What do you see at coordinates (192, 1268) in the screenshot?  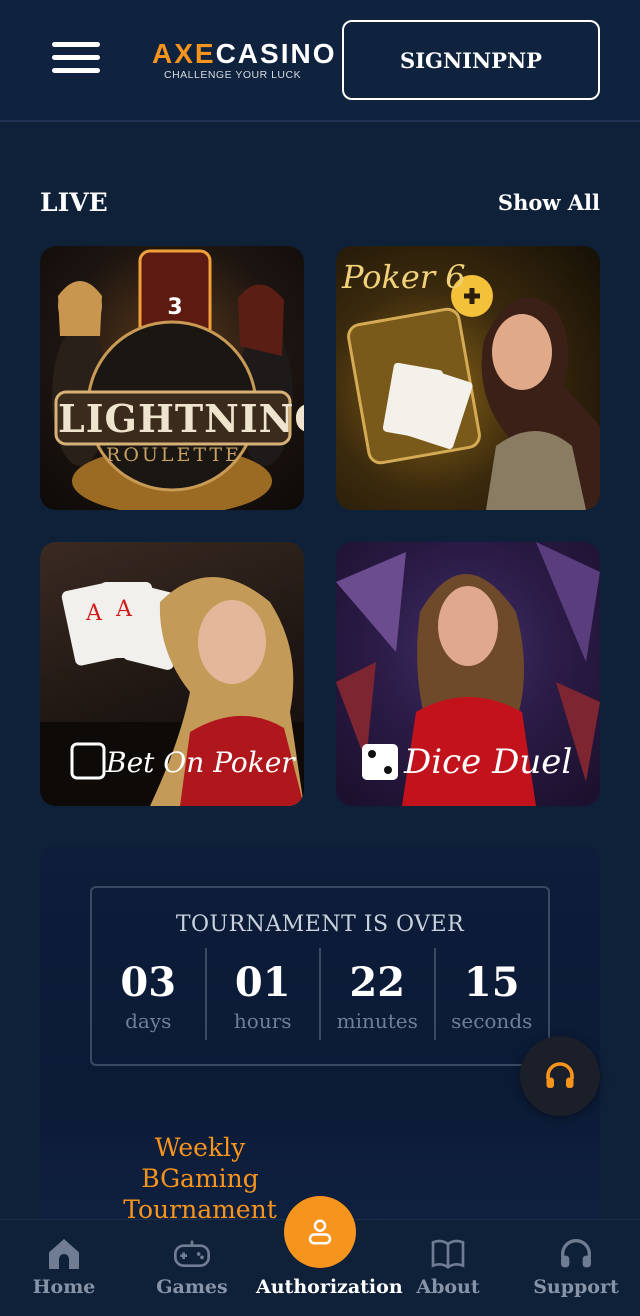 I see `nav-item-games: Games` at bounding box center [192, 1268].